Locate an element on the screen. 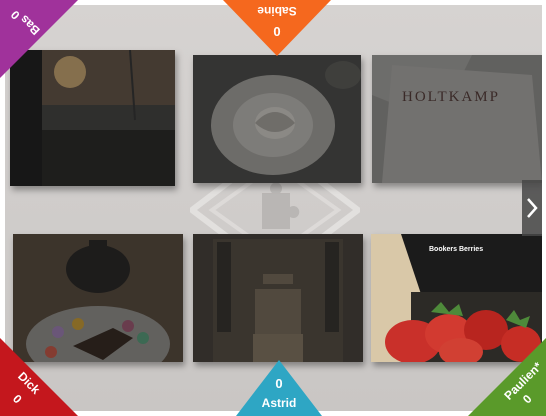  next-page-button is located at coordinates (532, 208).